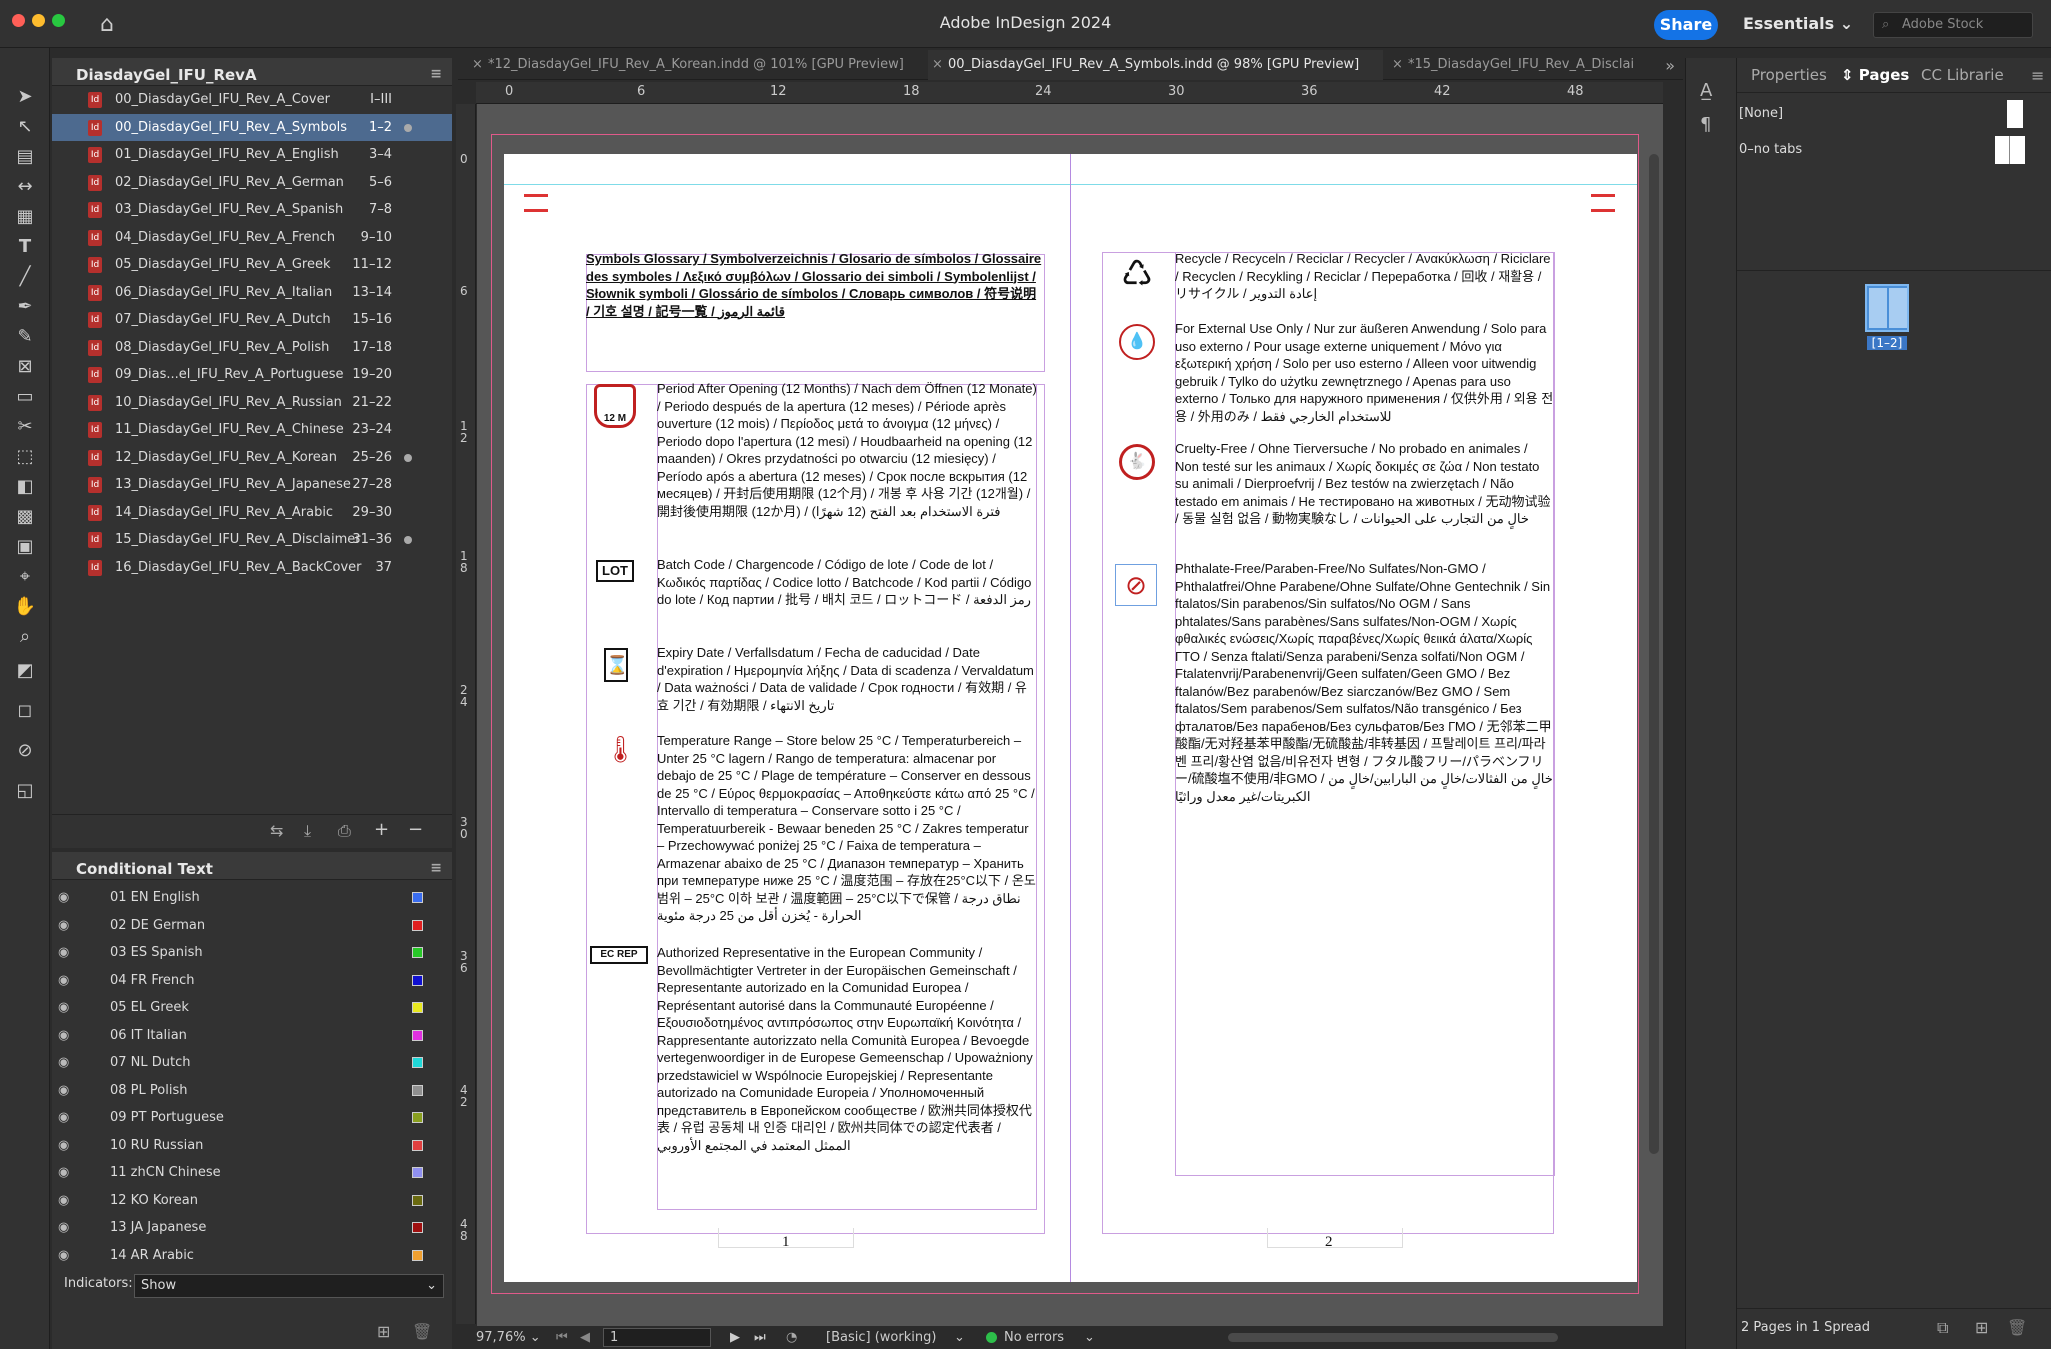  Describe the element at coordinates (25, 427) in the screenshot. I see `scissors-tool-icon: ✂` at that location.